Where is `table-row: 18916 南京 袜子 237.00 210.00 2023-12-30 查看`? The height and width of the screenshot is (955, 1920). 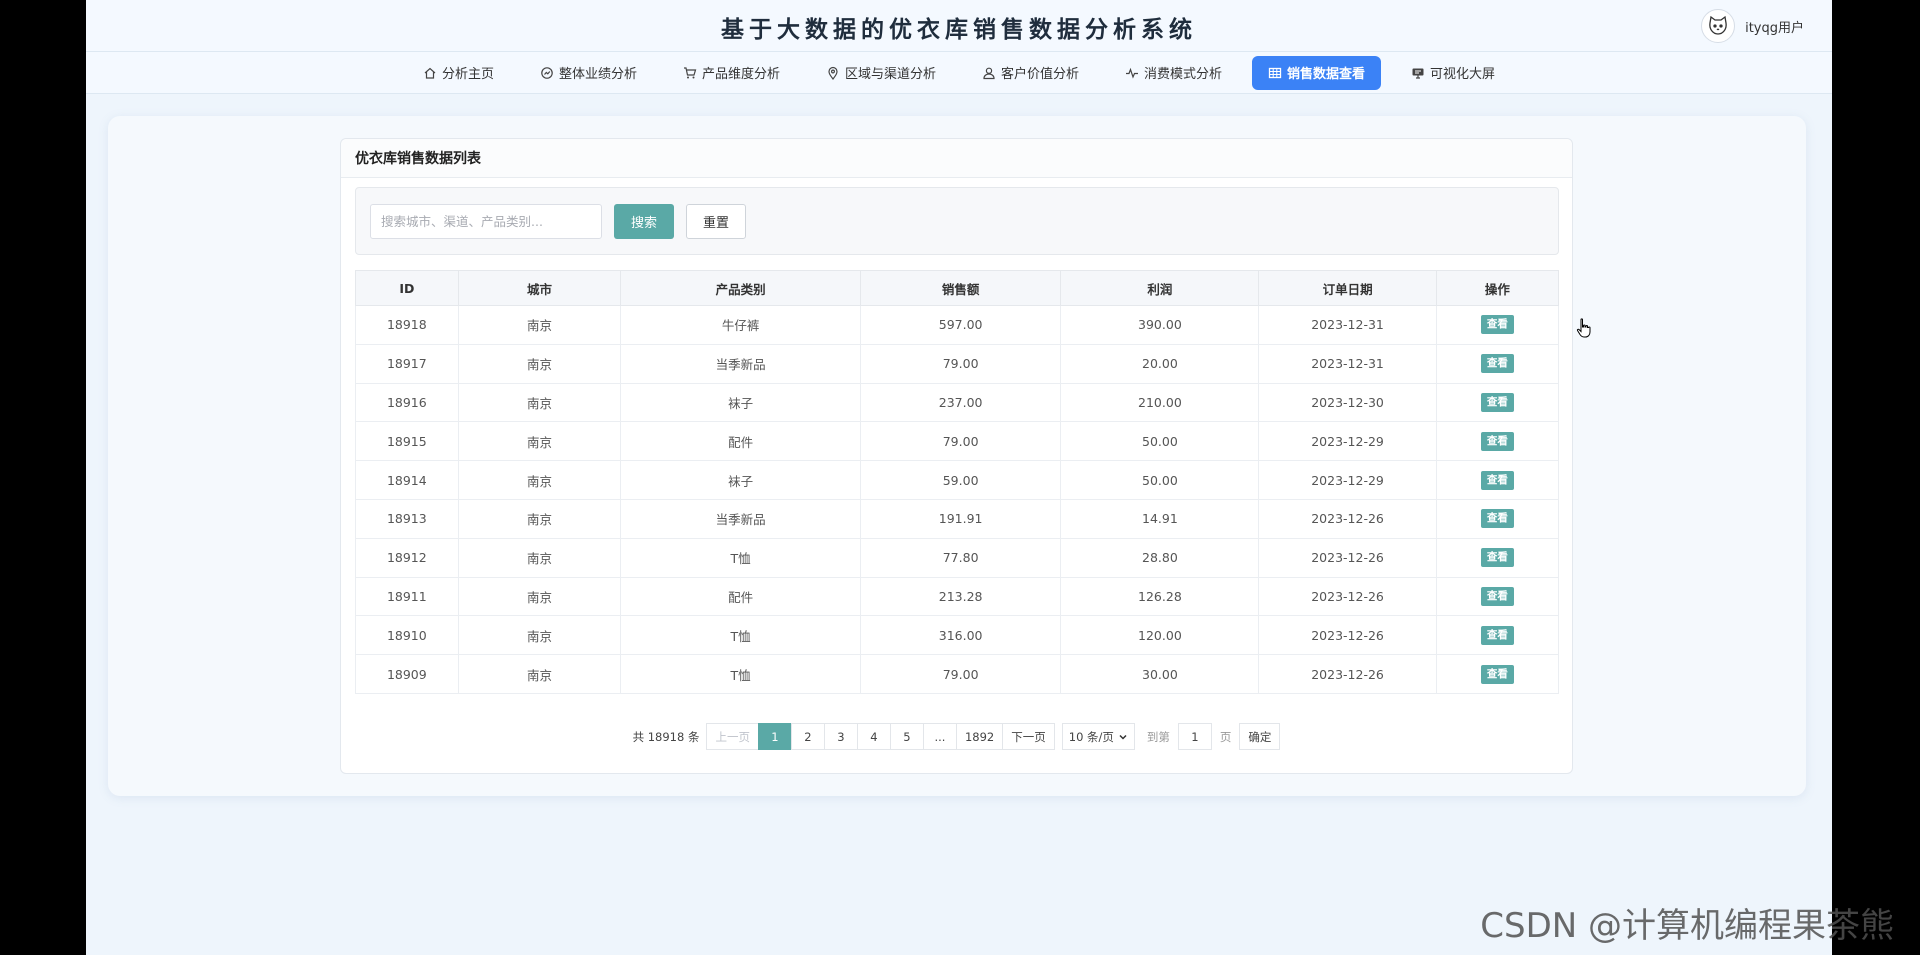
table-row: 18916 南京 袜子 237.00 210.00 2023-12-30 查看 is located at coordinates (957, 402).